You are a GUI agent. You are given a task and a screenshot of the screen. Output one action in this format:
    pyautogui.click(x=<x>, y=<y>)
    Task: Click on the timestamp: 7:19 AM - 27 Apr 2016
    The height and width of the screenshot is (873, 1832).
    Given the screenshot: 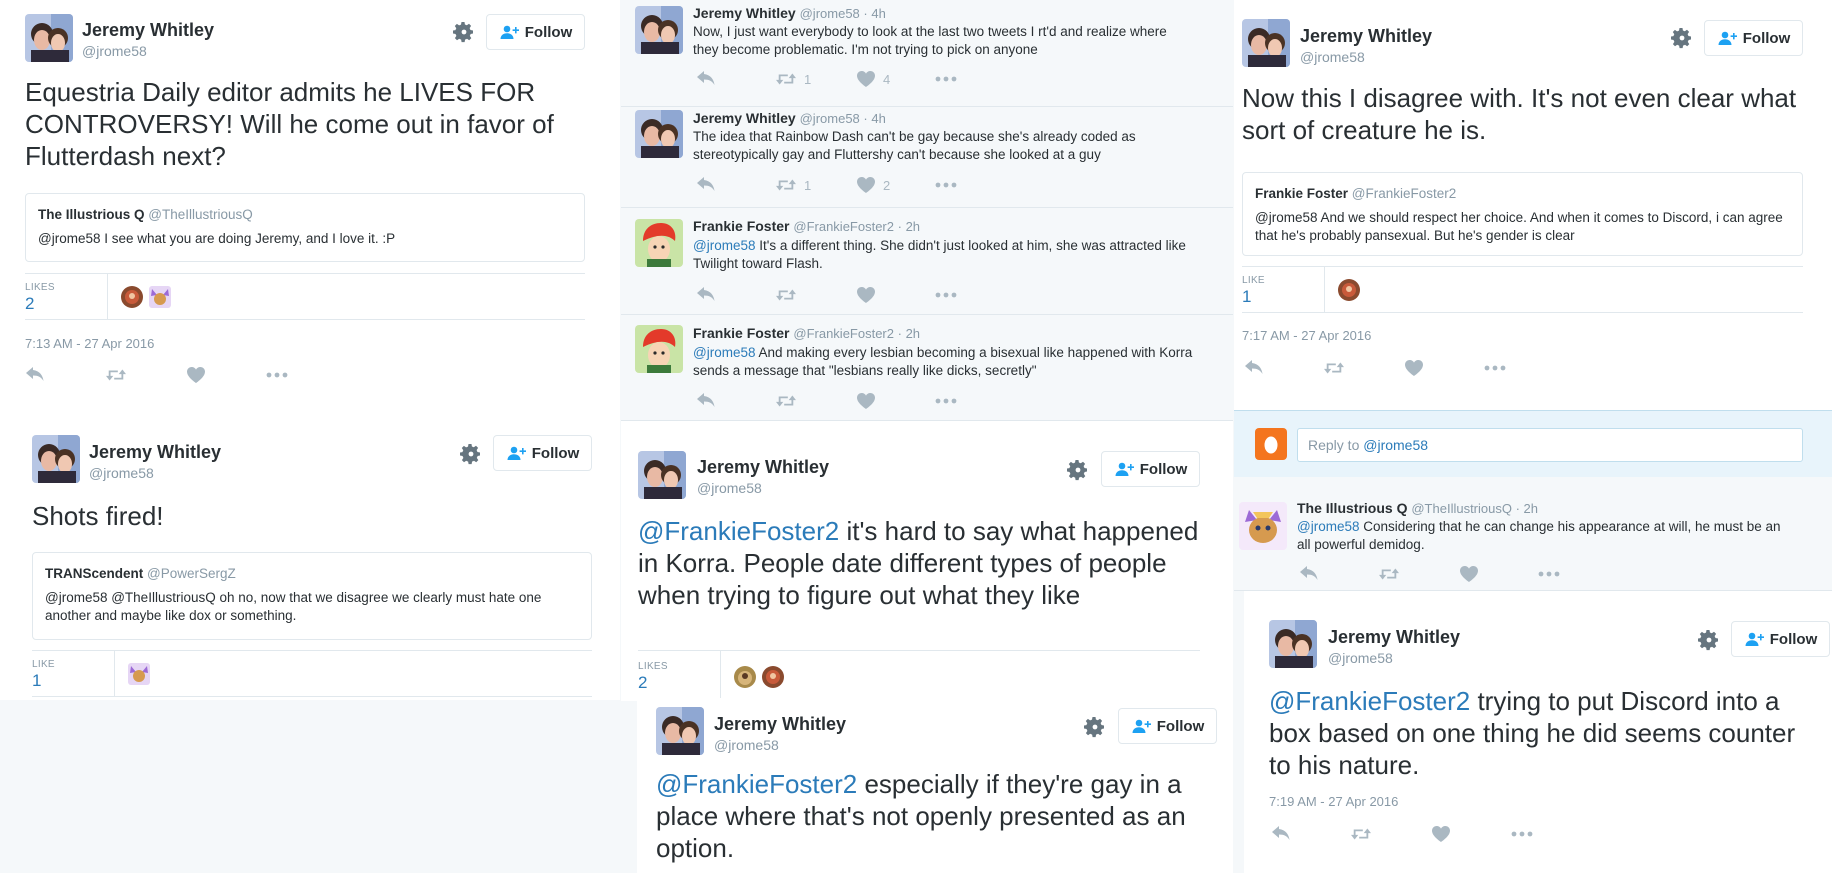 What is the action you would take?
    pyautogui.click(x=1333, y=801)
    